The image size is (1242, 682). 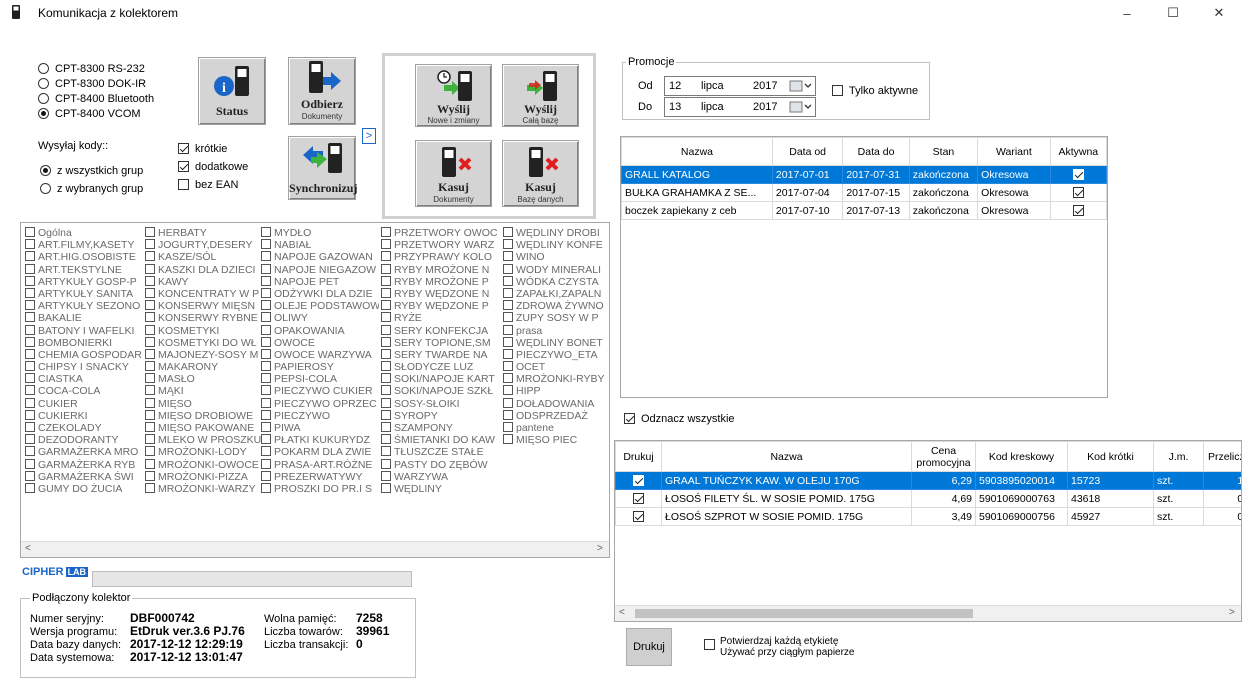 What do you see at coordinates (320, 257) in the screenshot?
I see `category-item: NAPOJE GAZOWAN` at bounding box center [320, 257].